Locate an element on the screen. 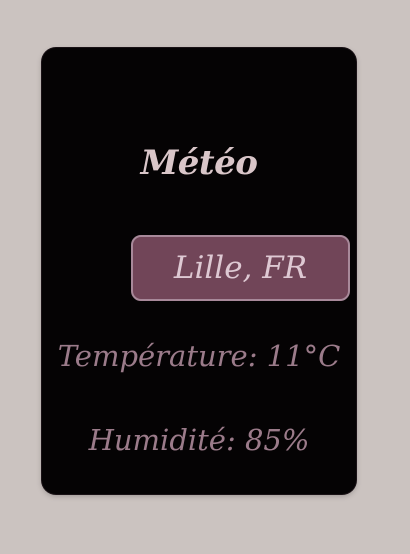 The image size is (410, 554). humidity-readout: Humidité: 85% is located at coordinates (199, 440).